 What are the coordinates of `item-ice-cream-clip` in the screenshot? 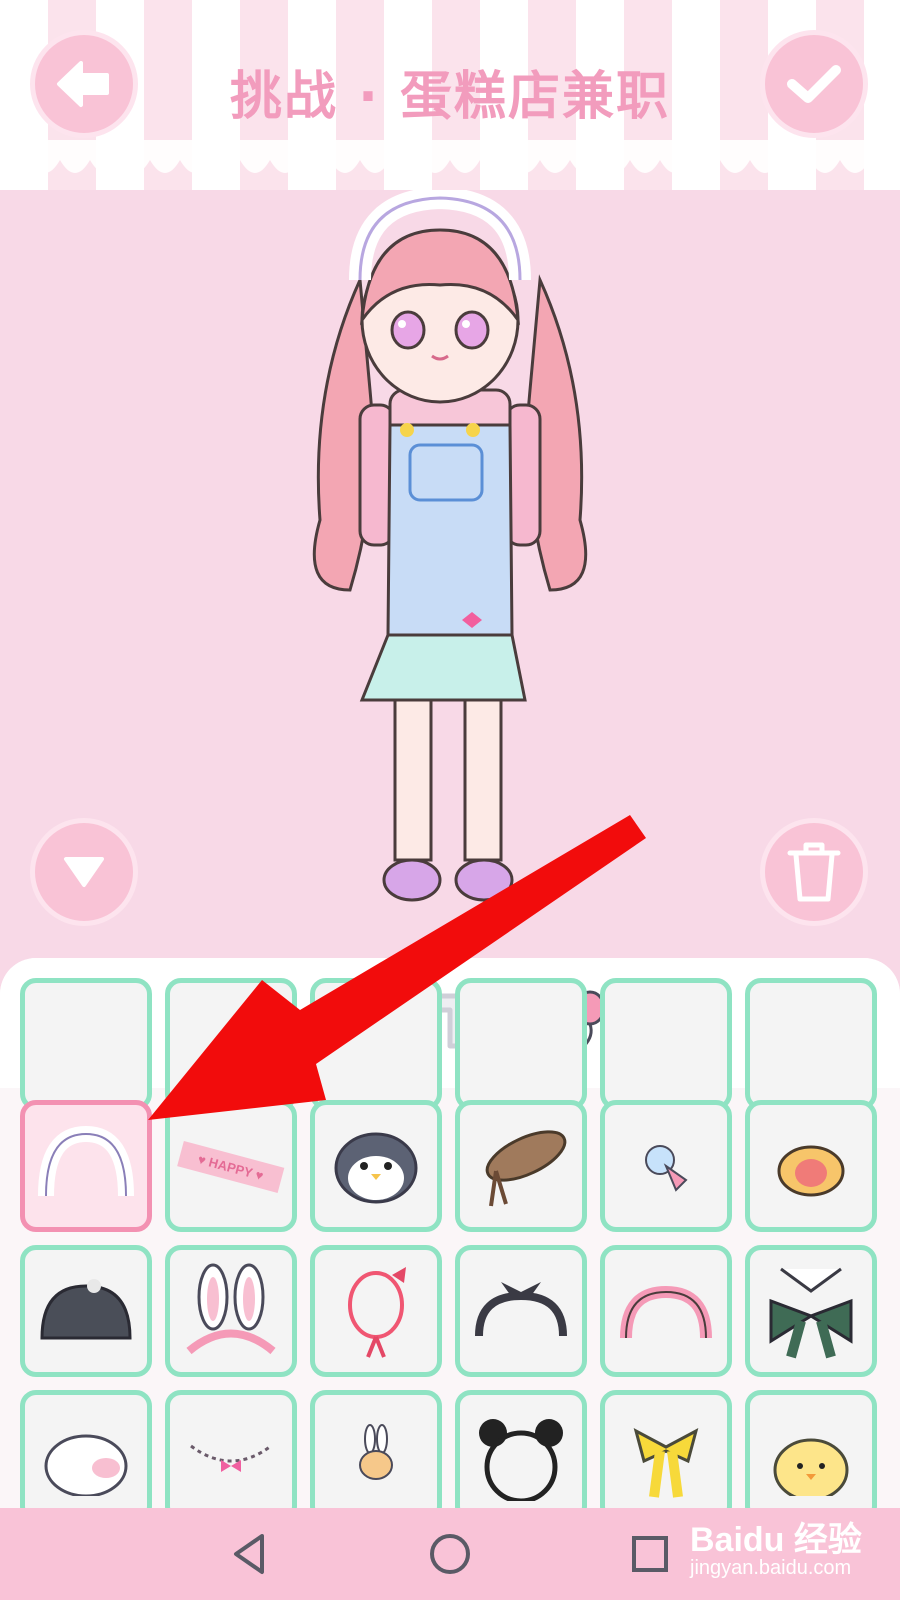 It's located at (666, 1166).